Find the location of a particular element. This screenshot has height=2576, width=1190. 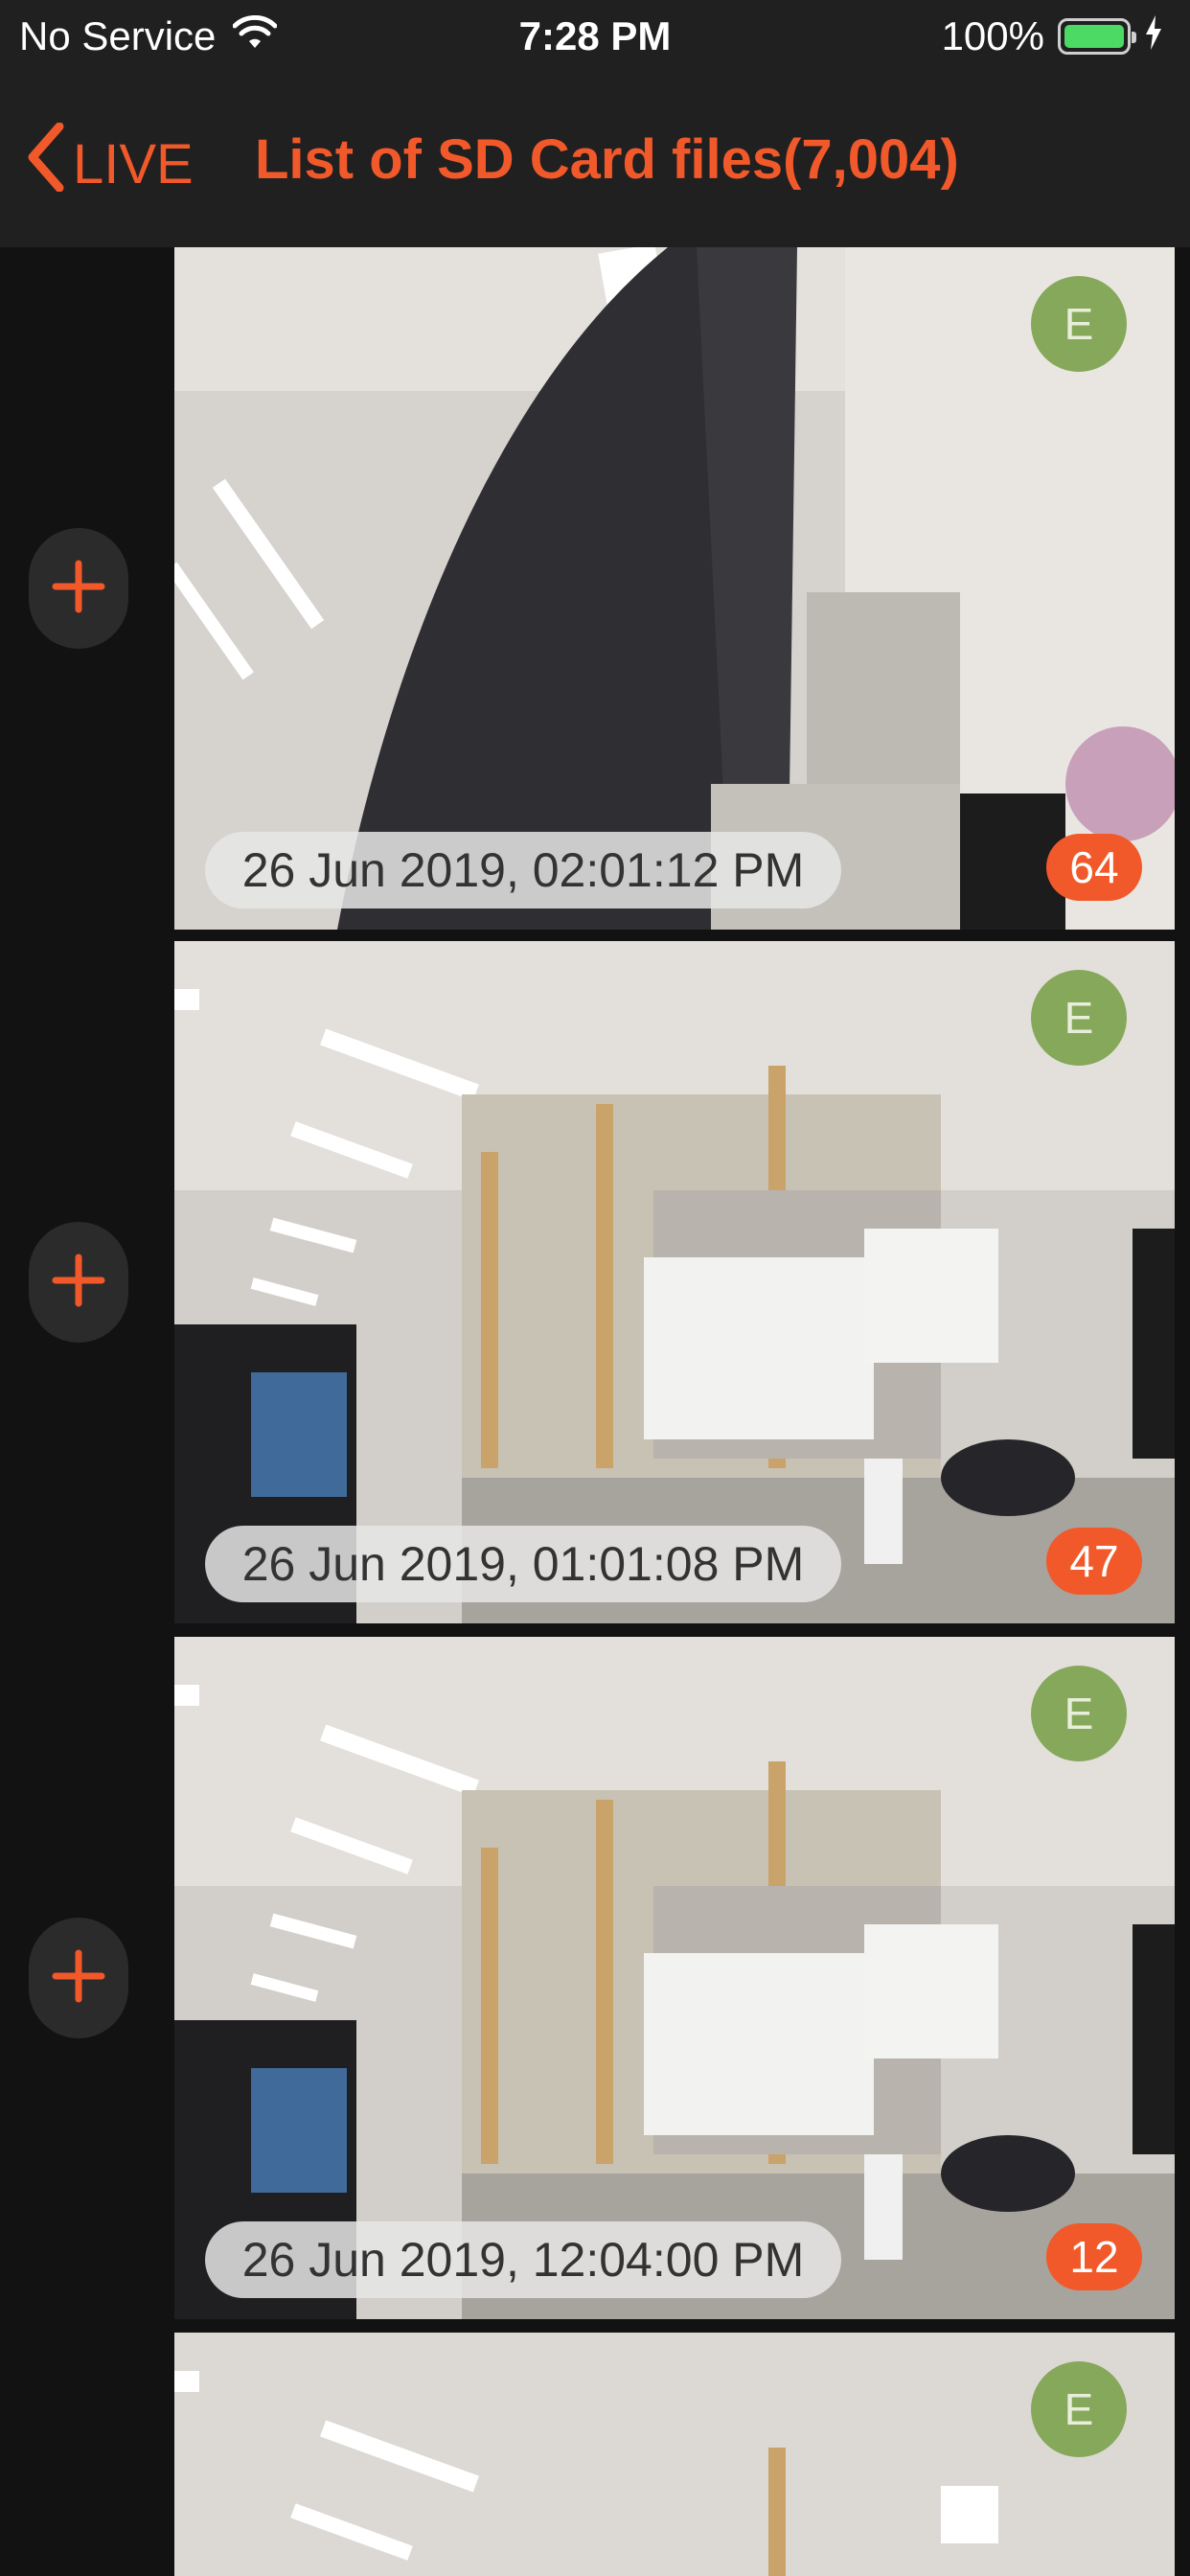

status-bar: No Service 7:28 PM 100% is located at coordinates (595, 42).